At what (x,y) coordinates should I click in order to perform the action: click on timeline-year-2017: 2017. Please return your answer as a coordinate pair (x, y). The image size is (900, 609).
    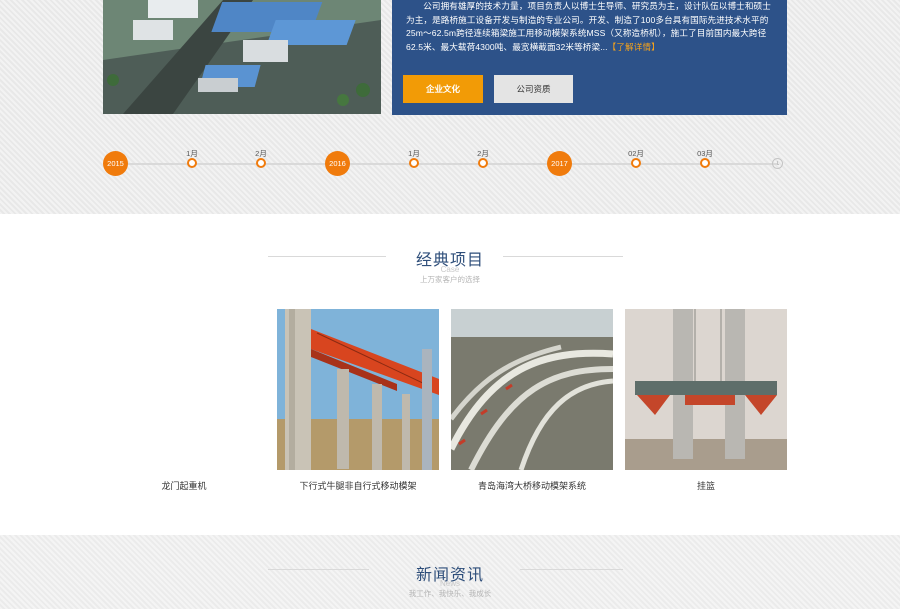
    Looking at the image, I should click on (559, 163).